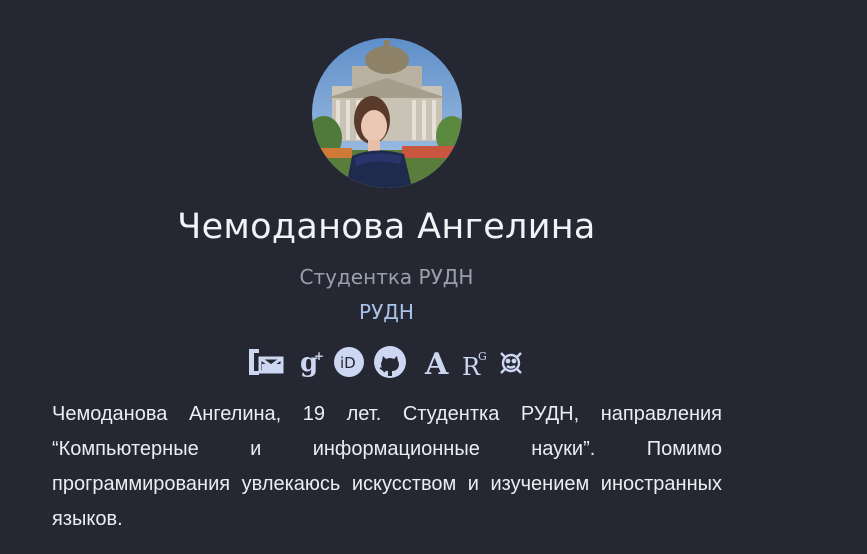 The image size is (867, 554). I want to click on profile-name: Чемоданова Ангелина, so click(386, 227).